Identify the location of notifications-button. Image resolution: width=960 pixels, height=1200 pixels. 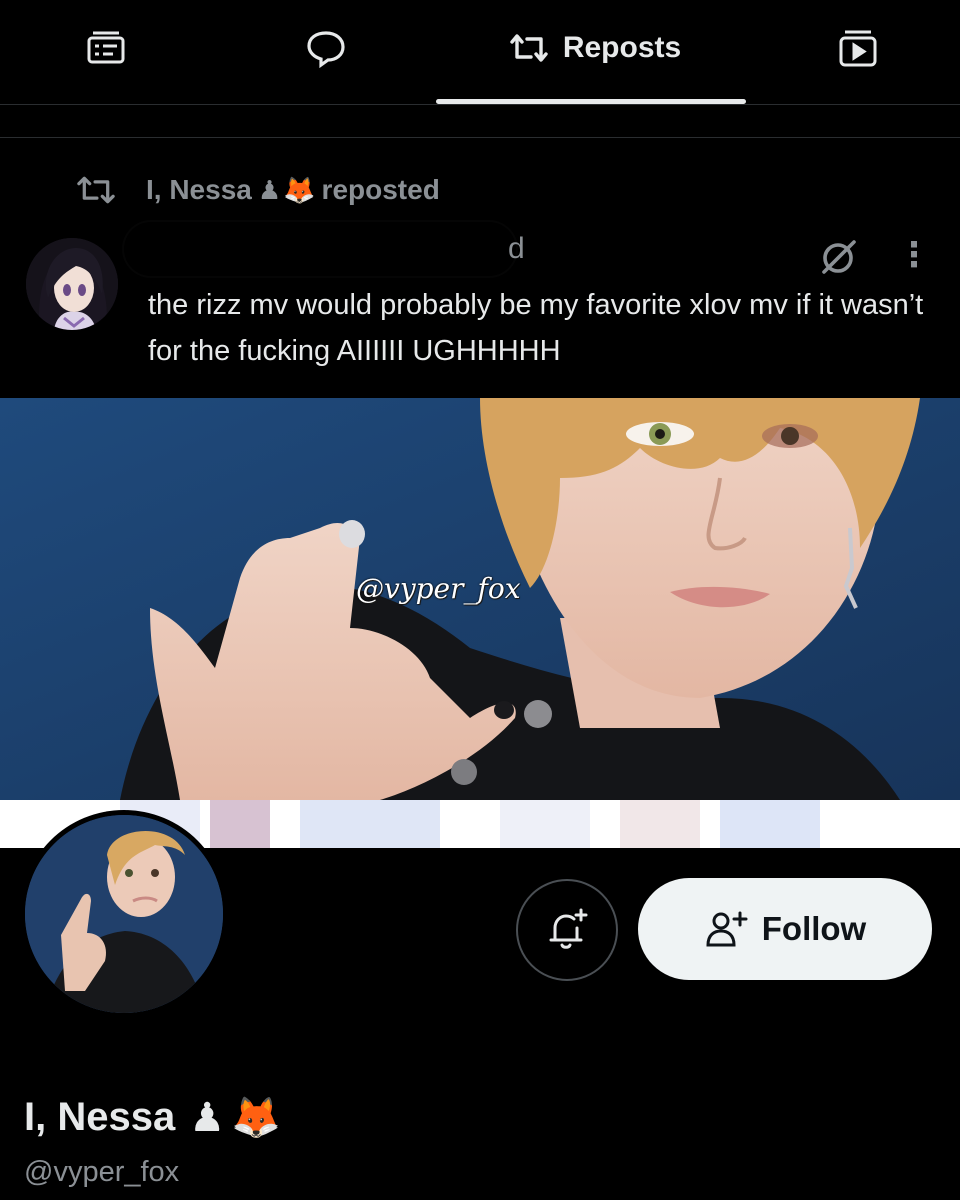
(567, 930).